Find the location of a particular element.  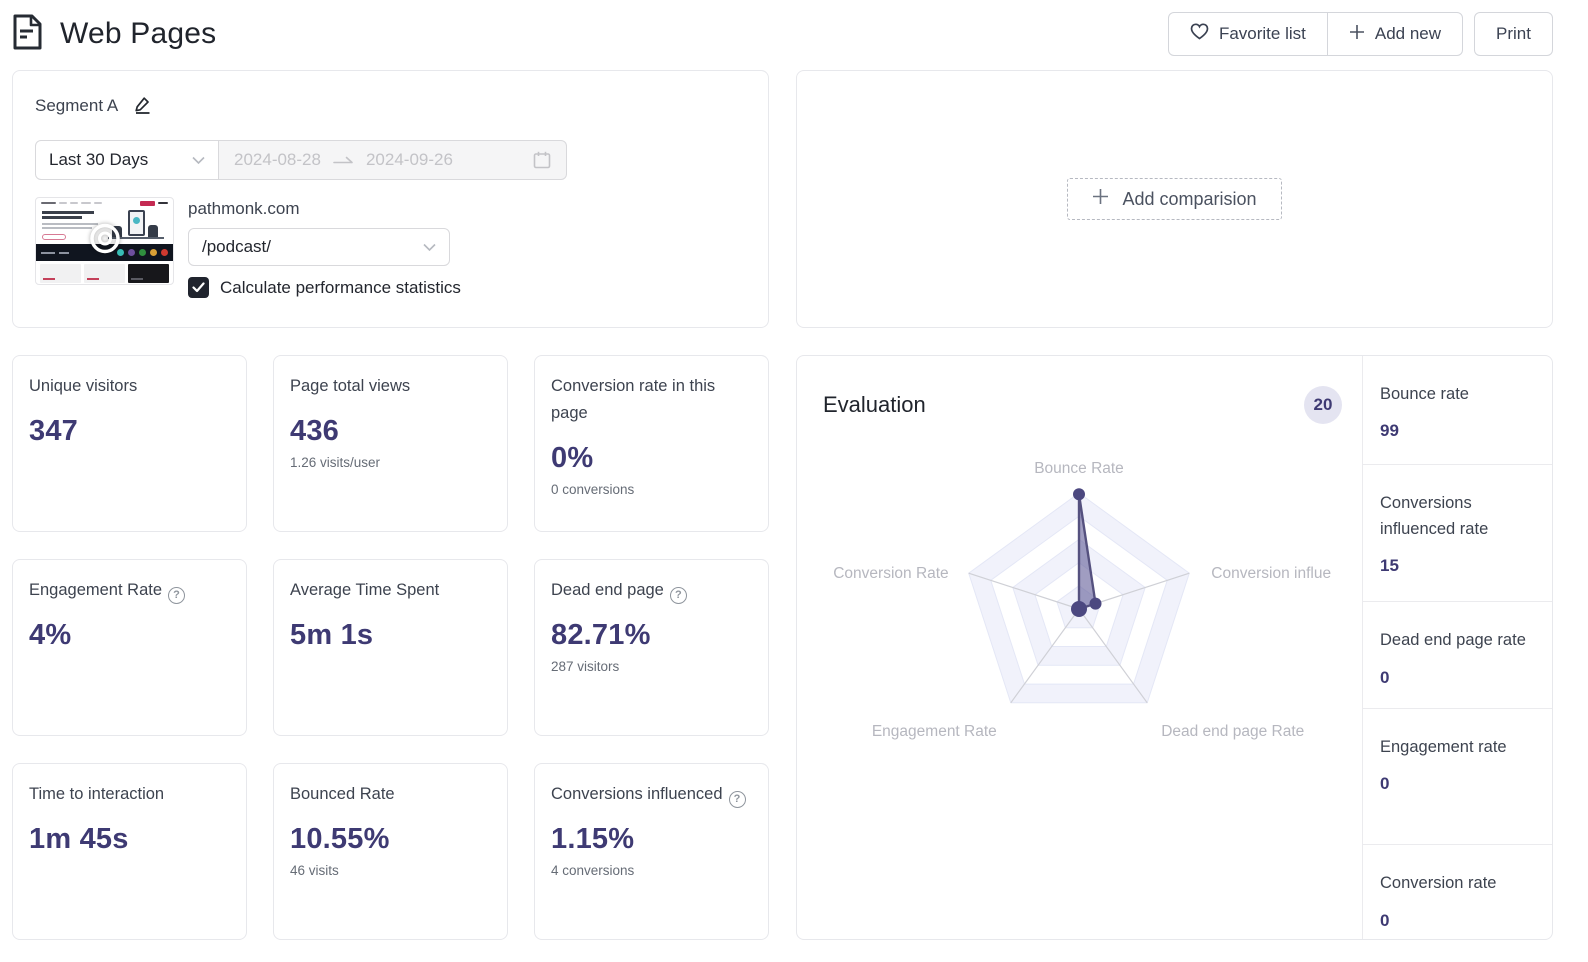

page-title: Web Pages is located at coordinates (138, 33).